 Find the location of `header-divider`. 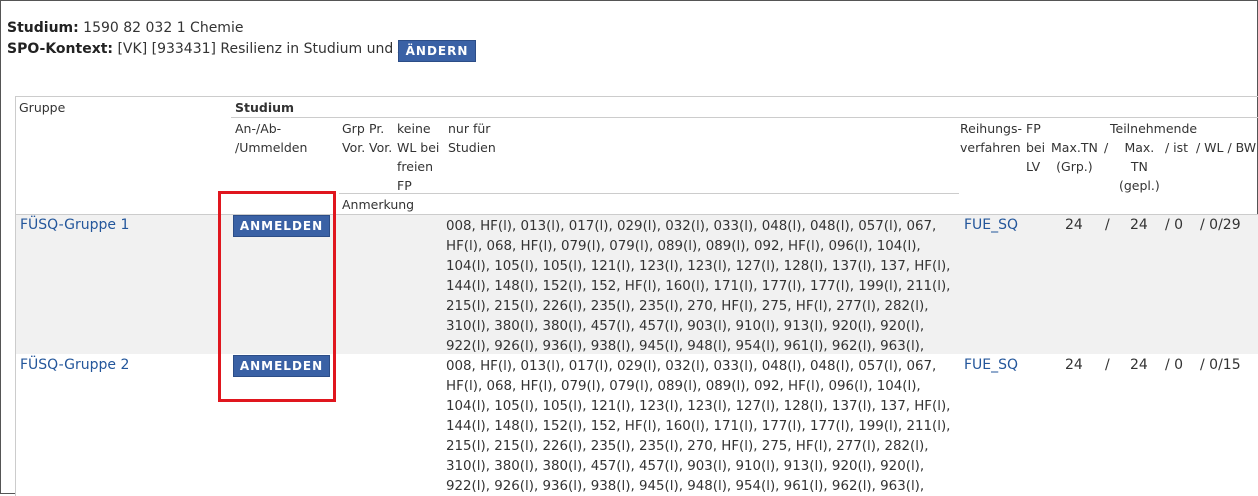

header-divider is located at coordinates (744, 117).